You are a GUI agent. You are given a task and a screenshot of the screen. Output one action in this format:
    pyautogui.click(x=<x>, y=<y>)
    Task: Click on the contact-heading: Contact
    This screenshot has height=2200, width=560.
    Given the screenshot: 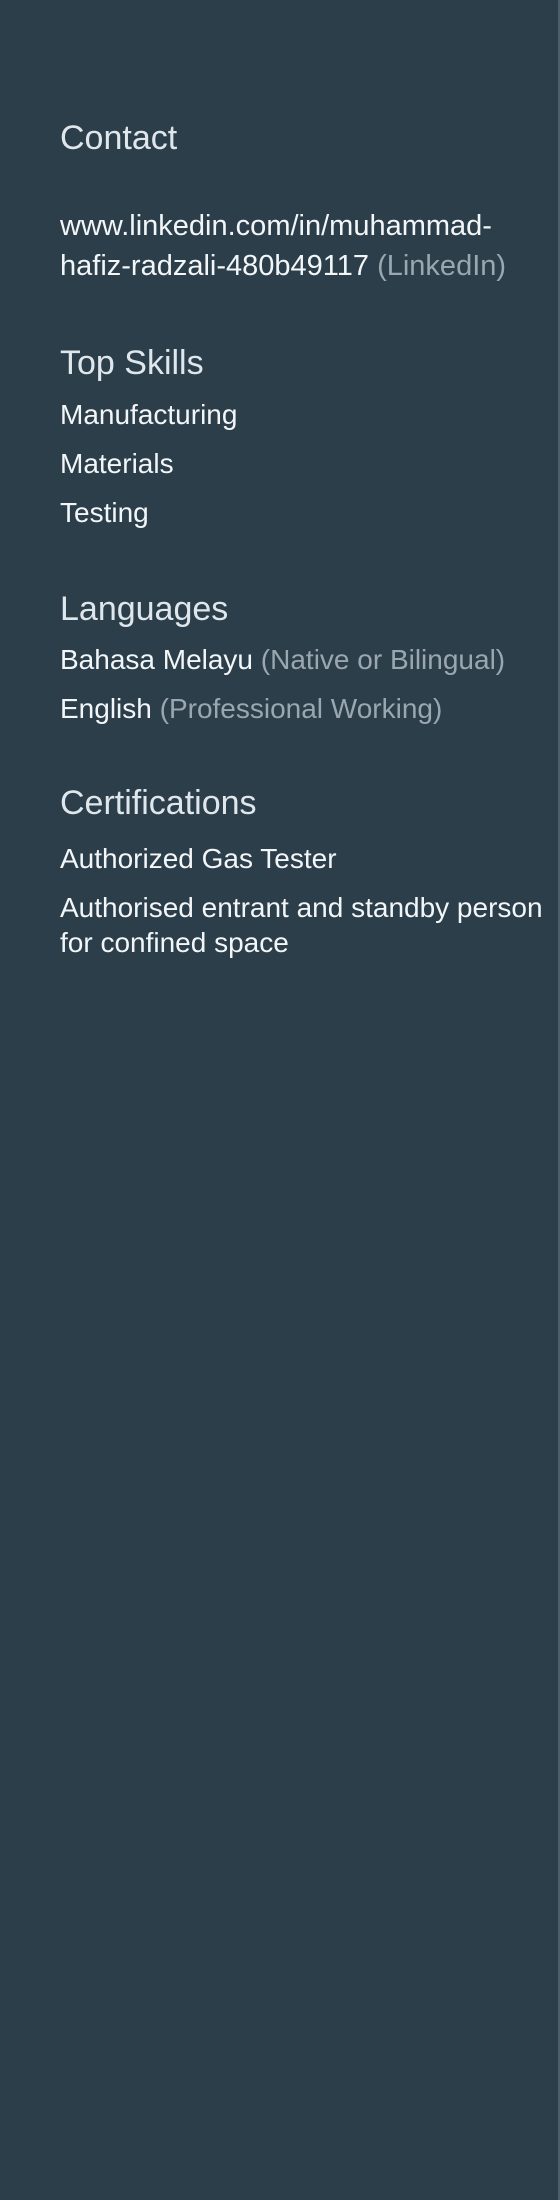 What is the action you would take?
    pyautogui.click(x=119, y=138)
    